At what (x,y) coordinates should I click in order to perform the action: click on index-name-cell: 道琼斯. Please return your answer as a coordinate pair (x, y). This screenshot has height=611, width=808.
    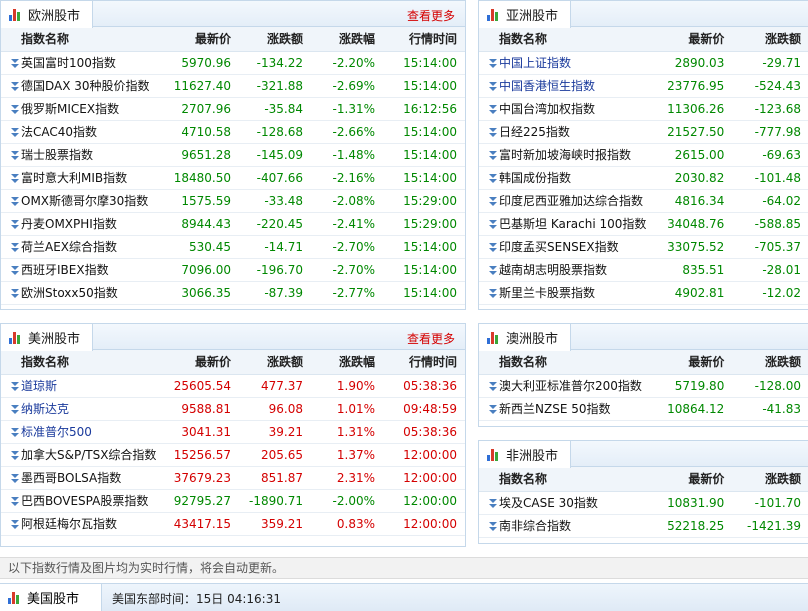
    Looking at the image, I should click on (86, 386).